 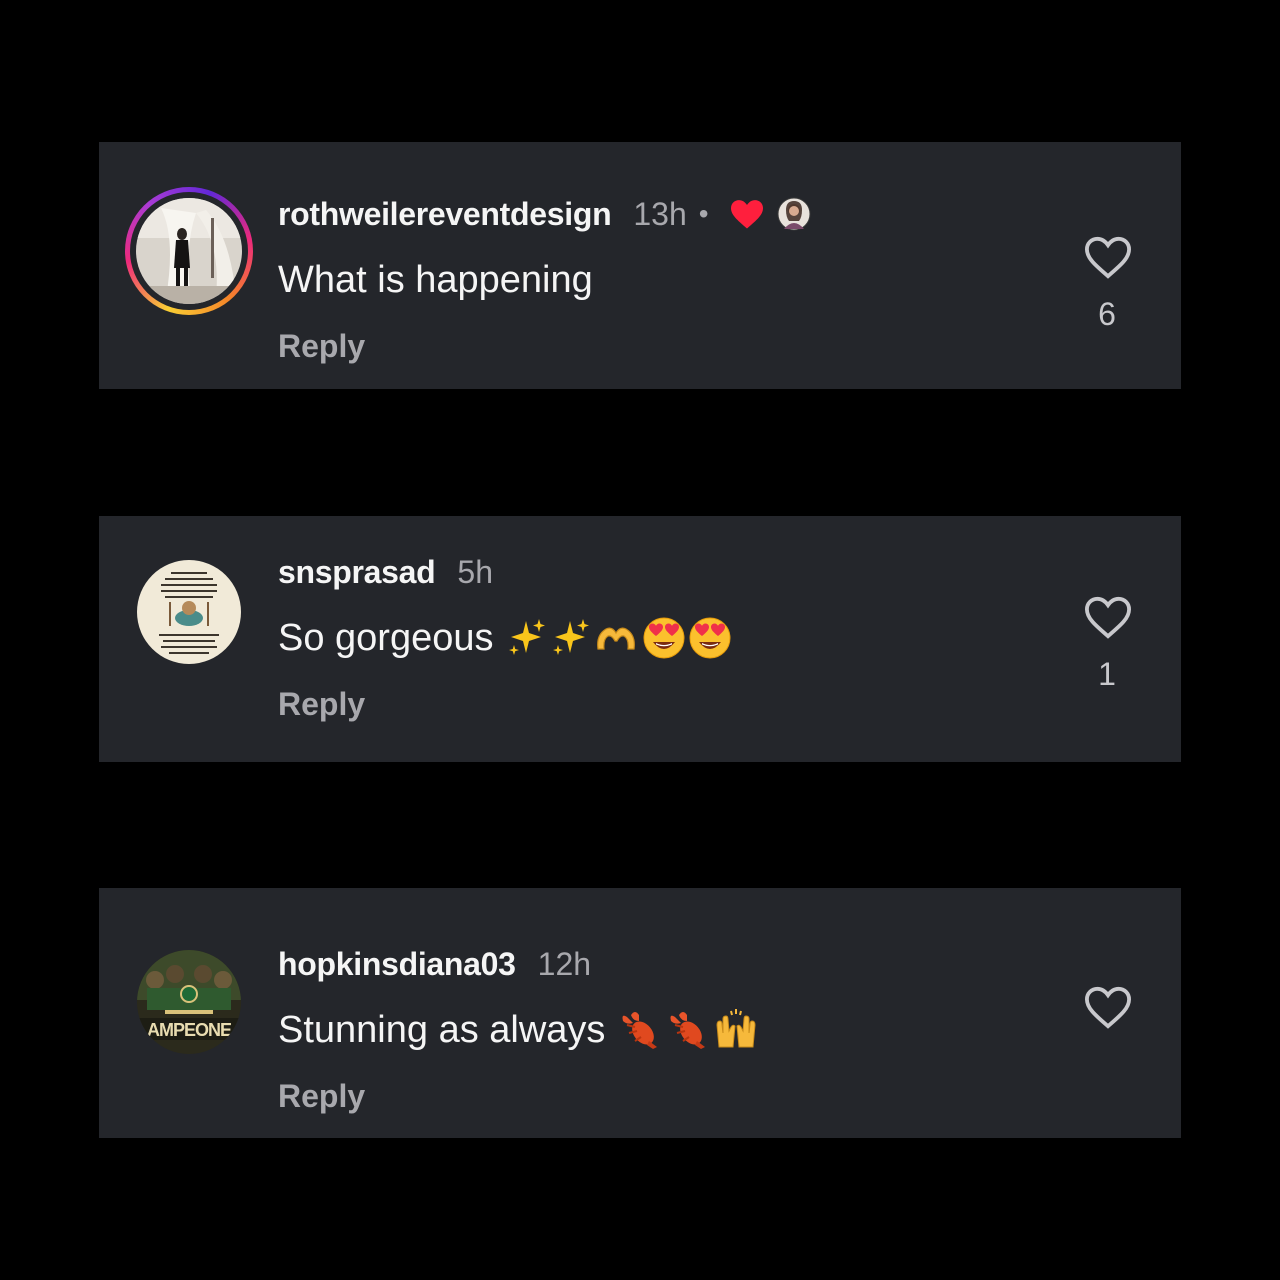 What do you see at coordinates (660, 213) in the screenshot?
I see `timestamp: 13h` at bounding box center [660, 213].